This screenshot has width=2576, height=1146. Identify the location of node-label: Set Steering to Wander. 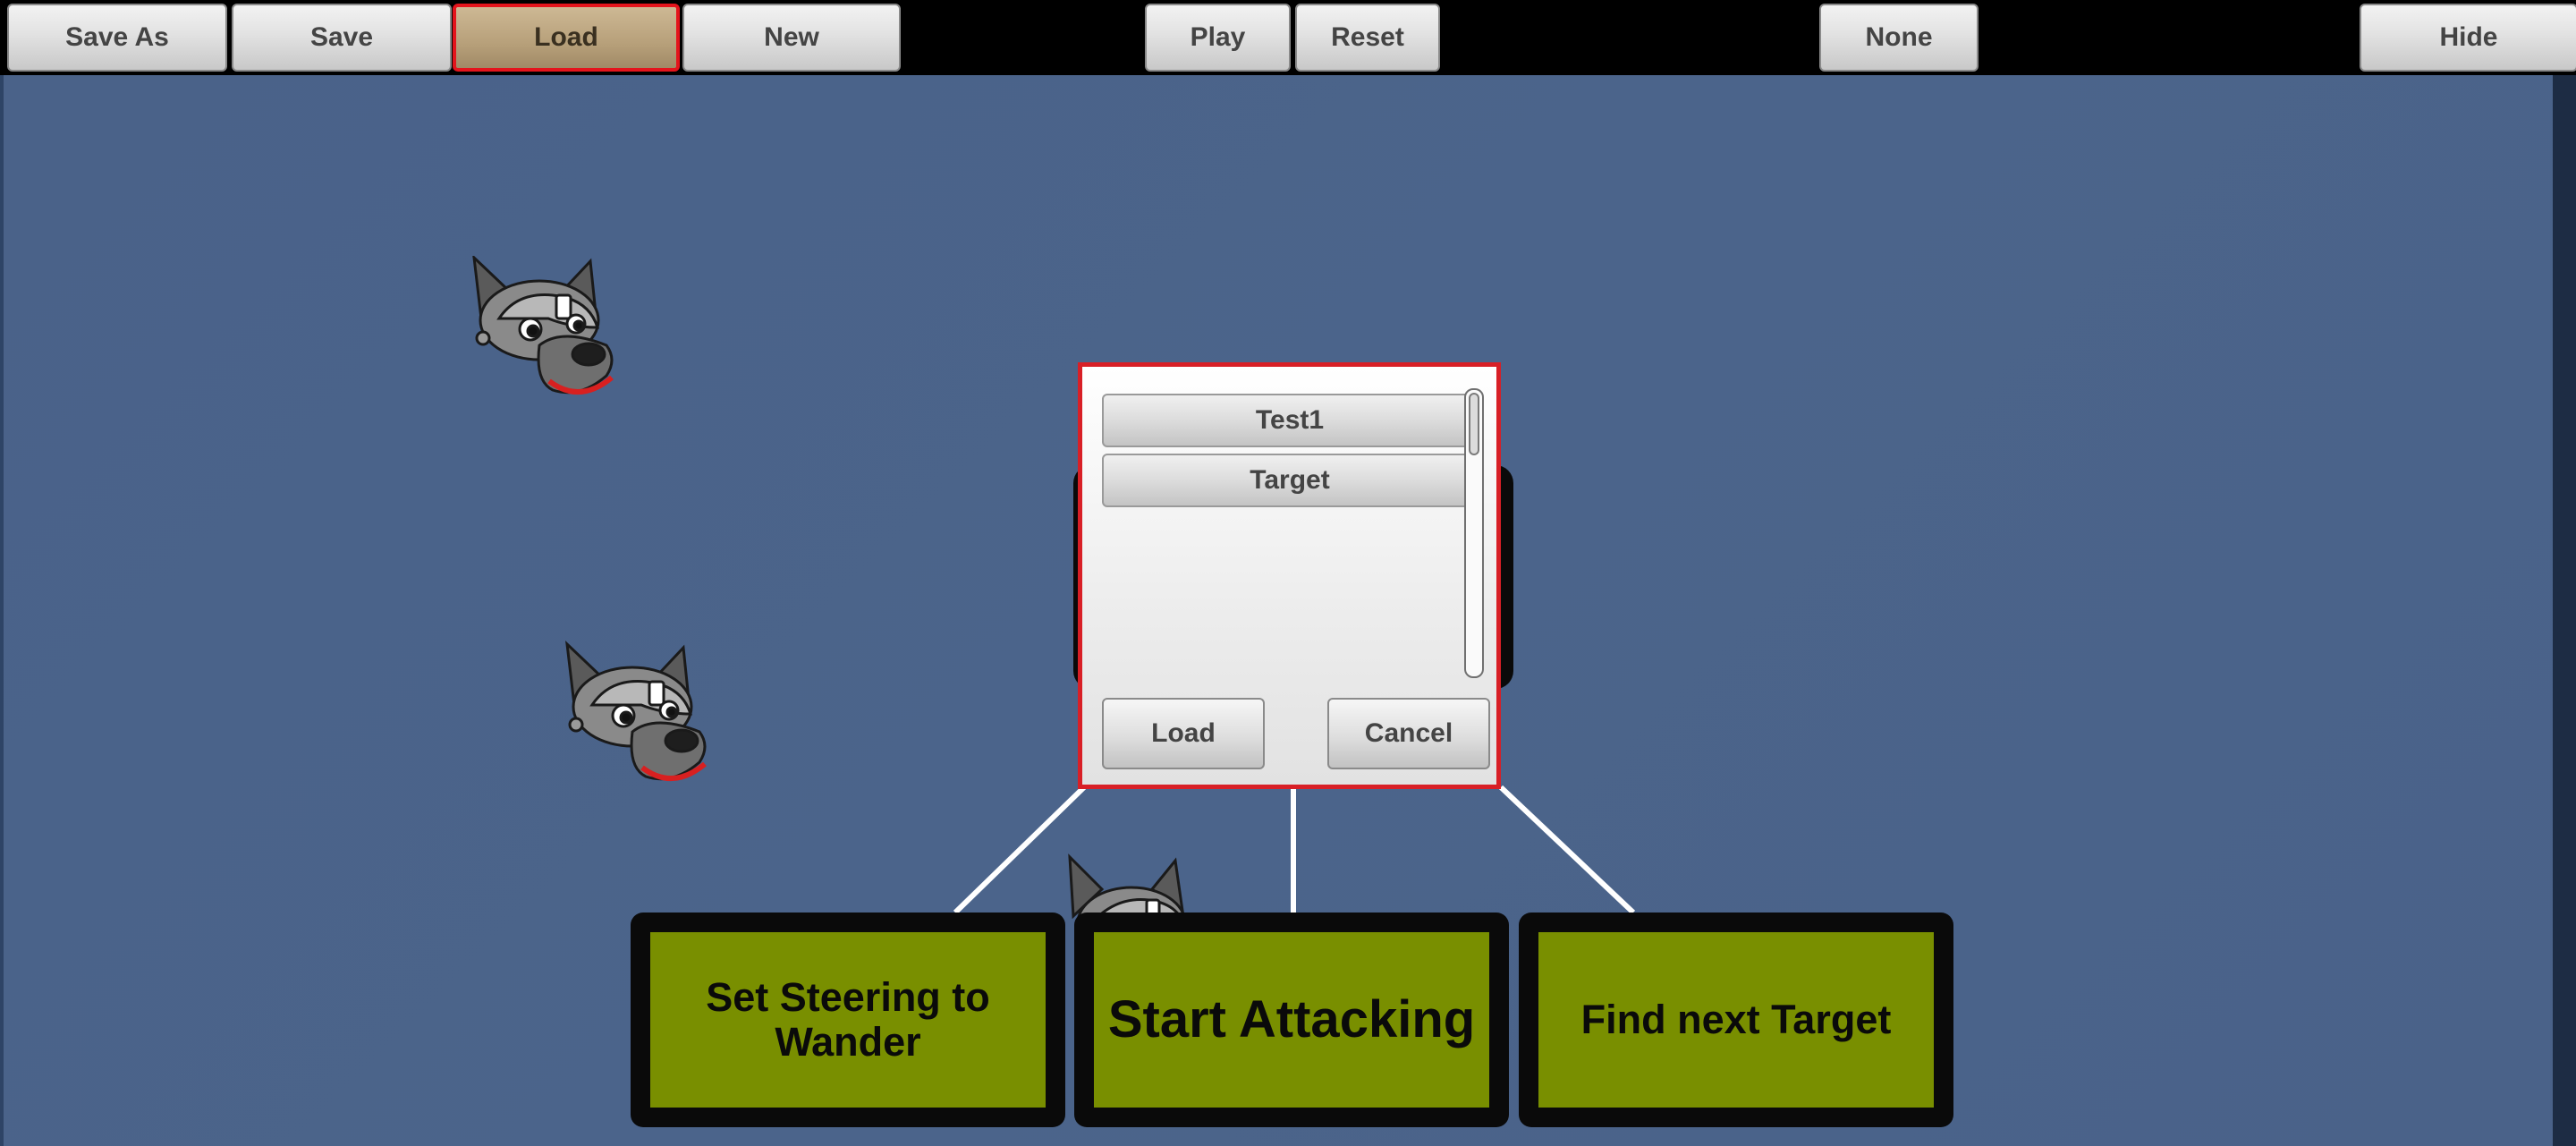
(848, 1020).